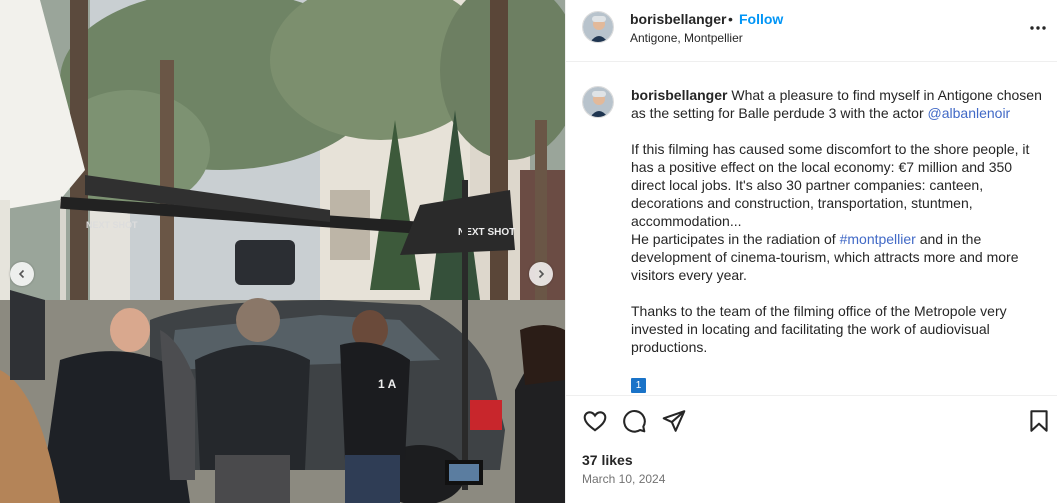 The image size is (1057, 503). Describe the element at coordinates (387, 384) in the screenshot. I see `jacket-print: 1 A` at that location.